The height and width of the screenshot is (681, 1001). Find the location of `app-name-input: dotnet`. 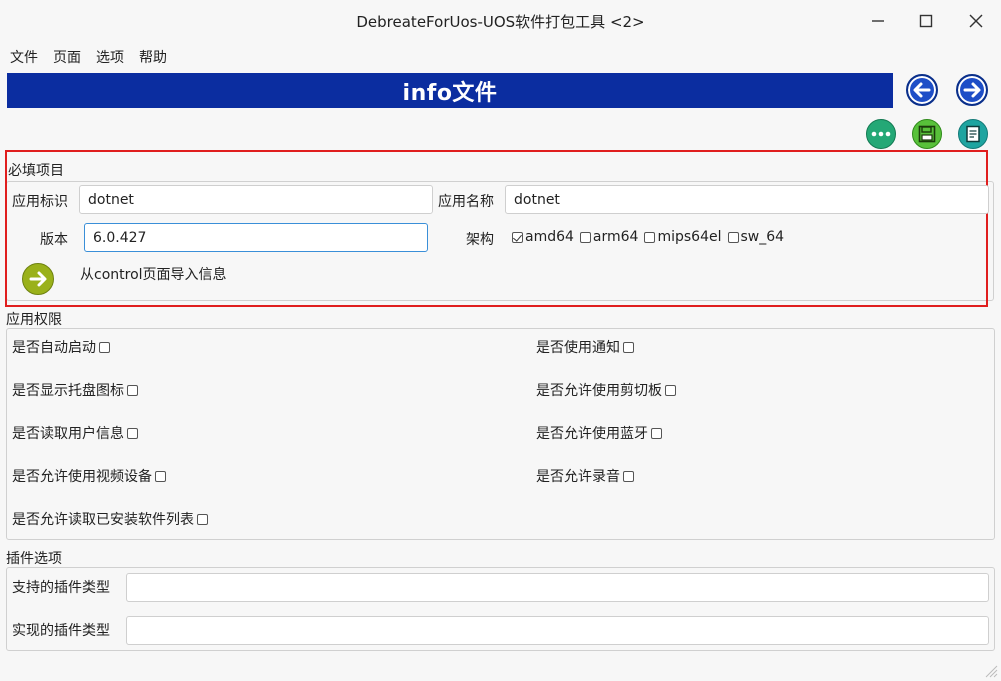

app-name-input: dotnet is located at coordinates (747, 199).